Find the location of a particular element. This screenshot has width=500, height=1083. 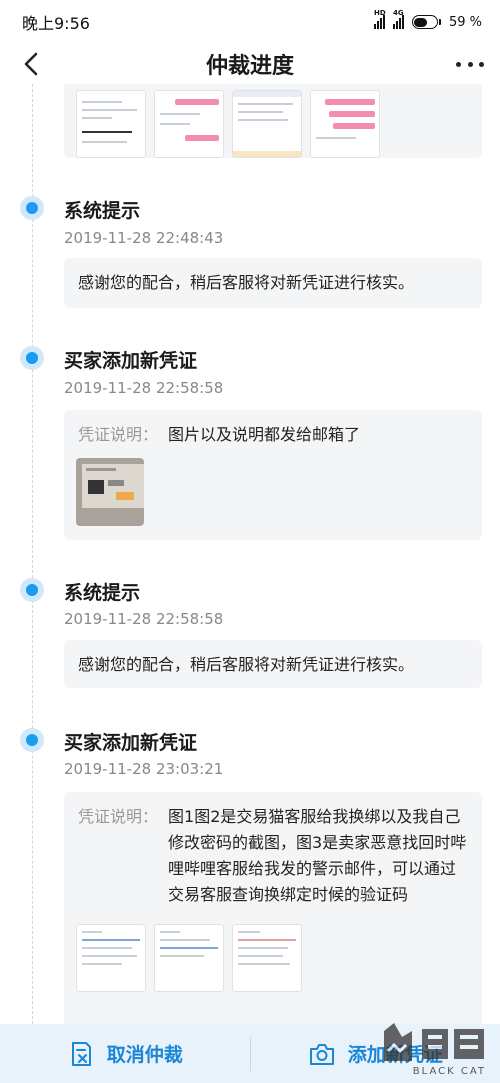

black-cat-watermark: BLACK CAT is located at coordinates (434, 1049).